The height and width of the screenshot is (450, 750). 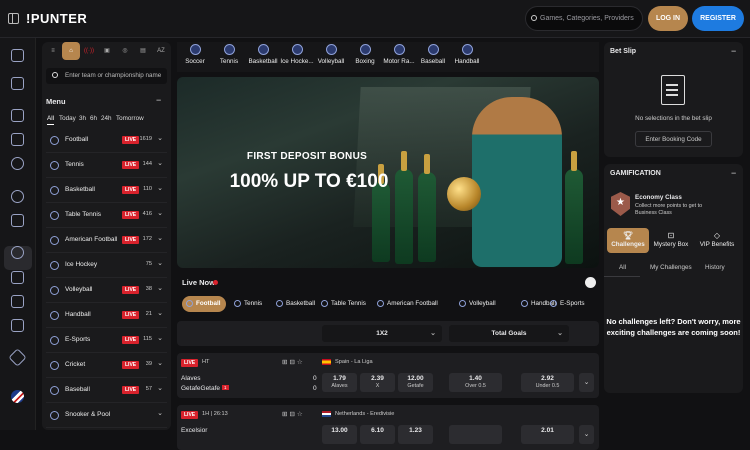 I want to click on search-input: Games, Categories, Providers, so click(x=584, y=18).